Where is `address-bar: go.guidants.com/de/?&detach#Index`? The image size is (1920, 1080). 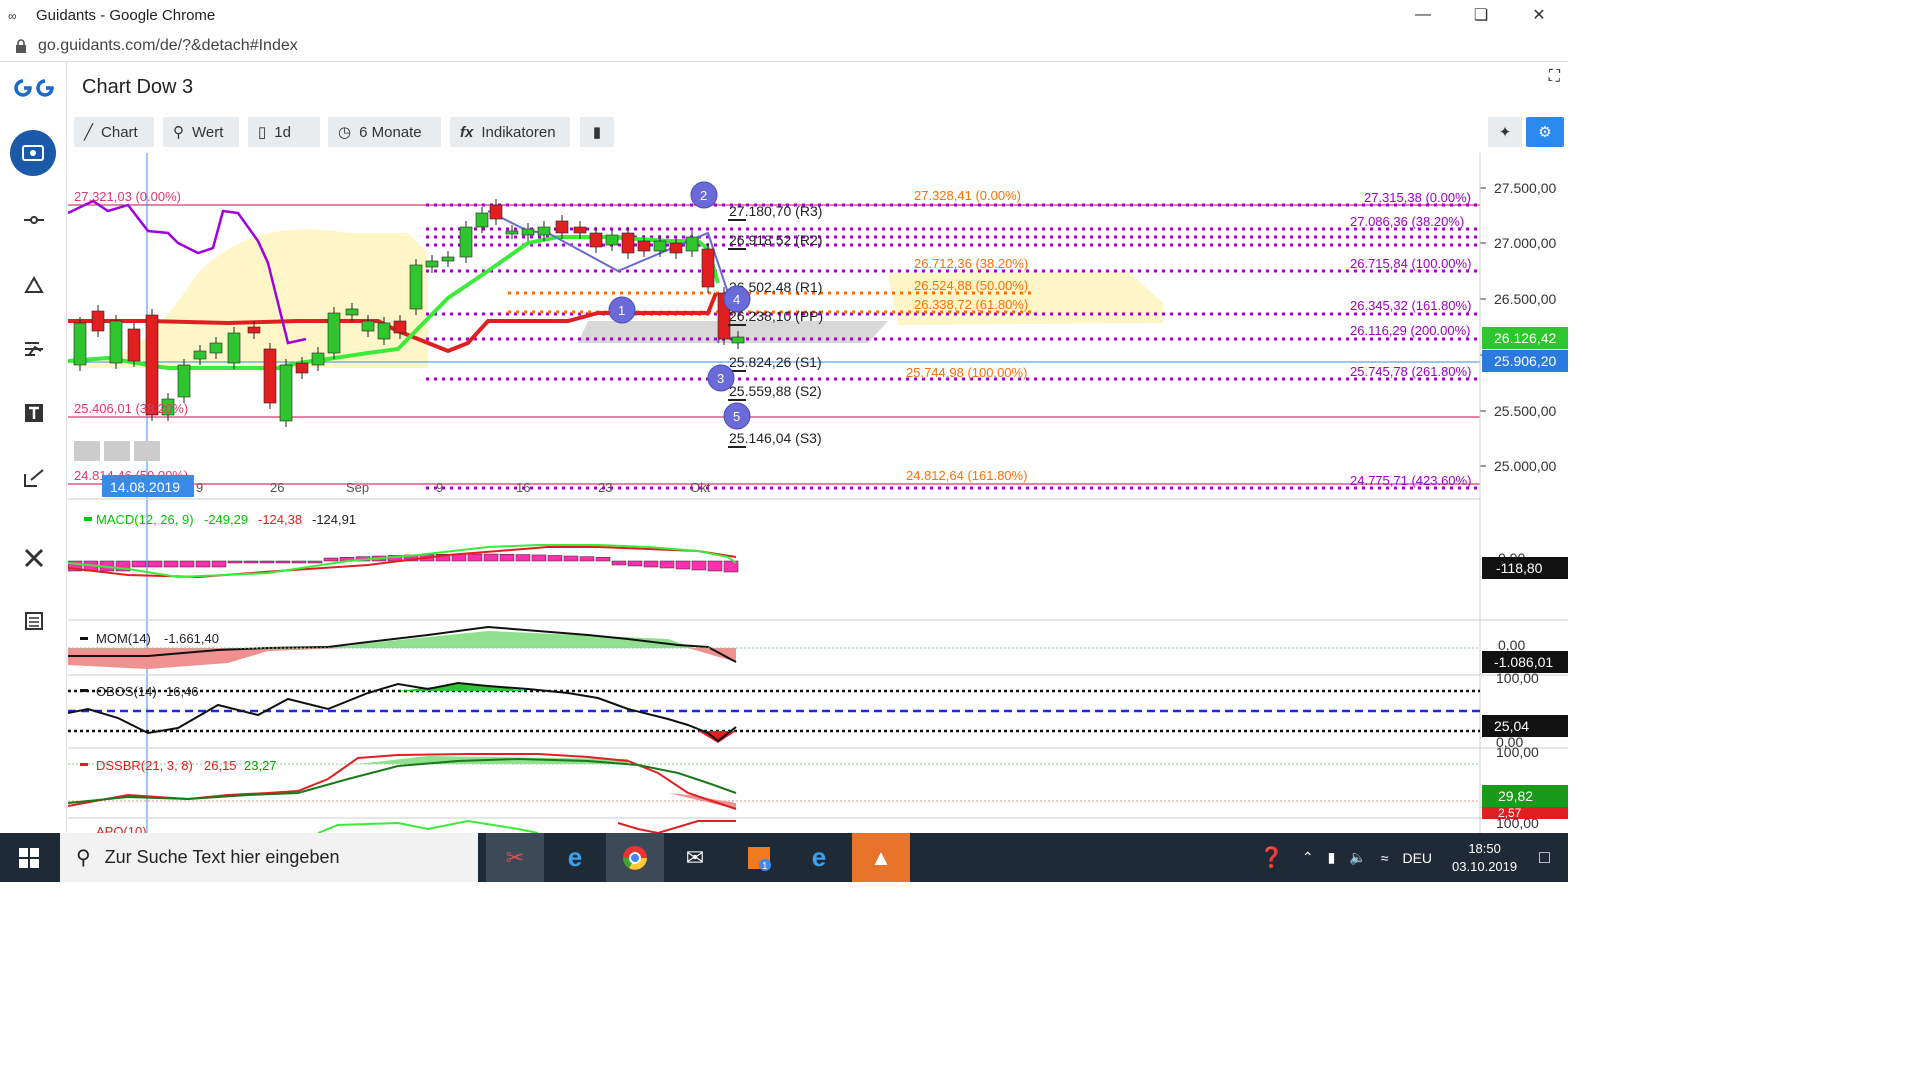
address-bar: go.guidants.com/de/?&detach#Index is located at coordinates (784, 46).